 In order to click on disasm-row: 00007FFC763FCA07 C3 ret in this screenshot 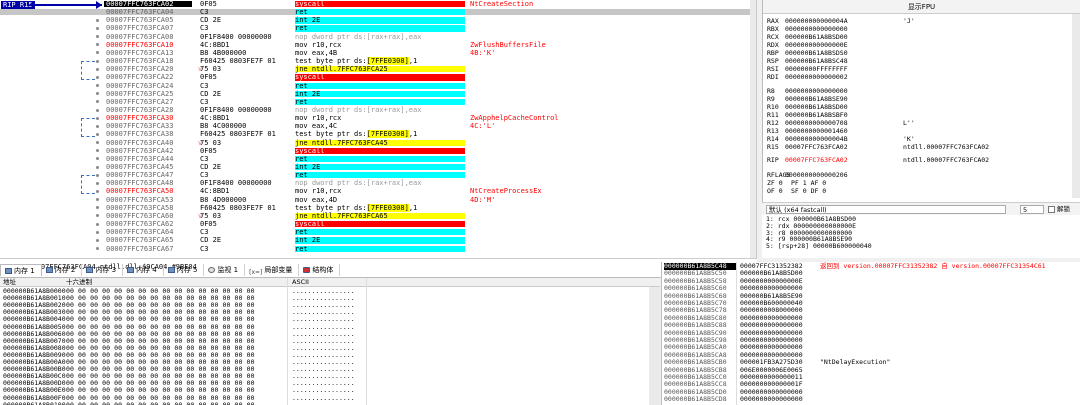, I will do `click(378, 28)`.